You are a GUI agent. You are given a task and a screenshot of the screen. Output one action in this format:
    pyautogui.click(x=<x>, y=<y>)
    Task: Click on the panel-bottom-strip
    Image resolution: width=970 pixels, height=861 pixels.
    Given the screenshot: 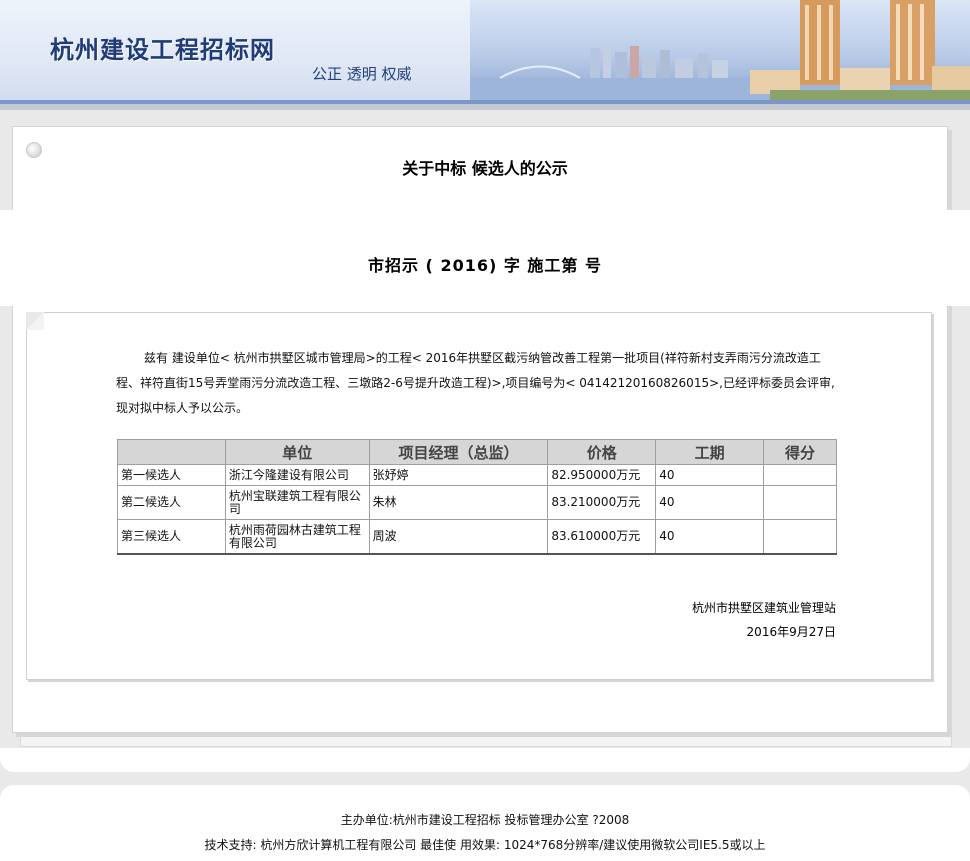 What is the action you would take?
    pyautogui.click(x=482, y=702)
    